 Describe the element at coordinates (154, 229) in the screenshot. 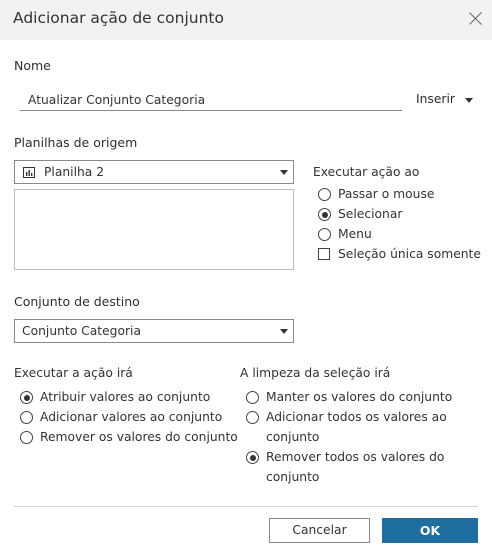

I see `source-sheets-list` at that location.